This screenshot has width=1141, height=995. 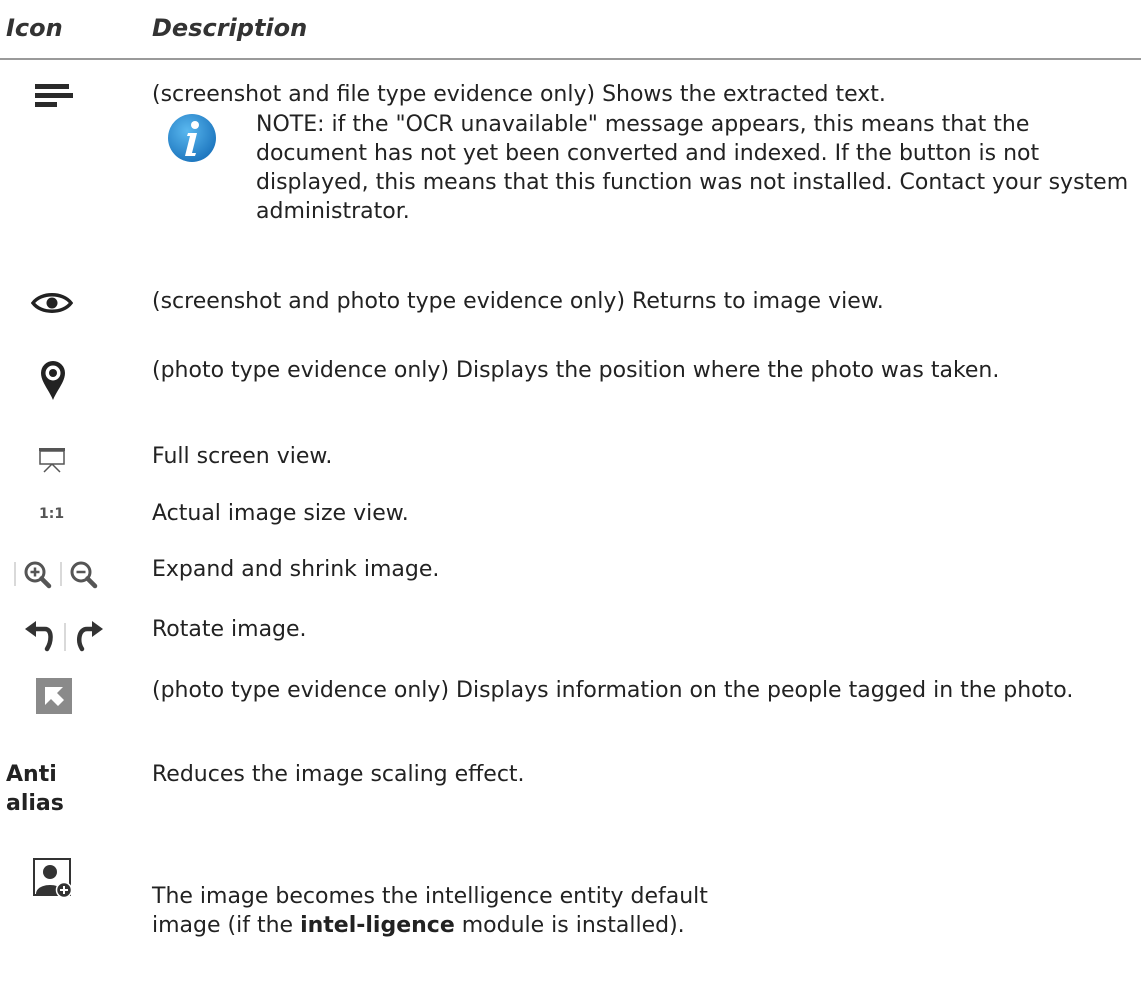 I want to click on tagged-people-icon, so click(x=54, y=696).